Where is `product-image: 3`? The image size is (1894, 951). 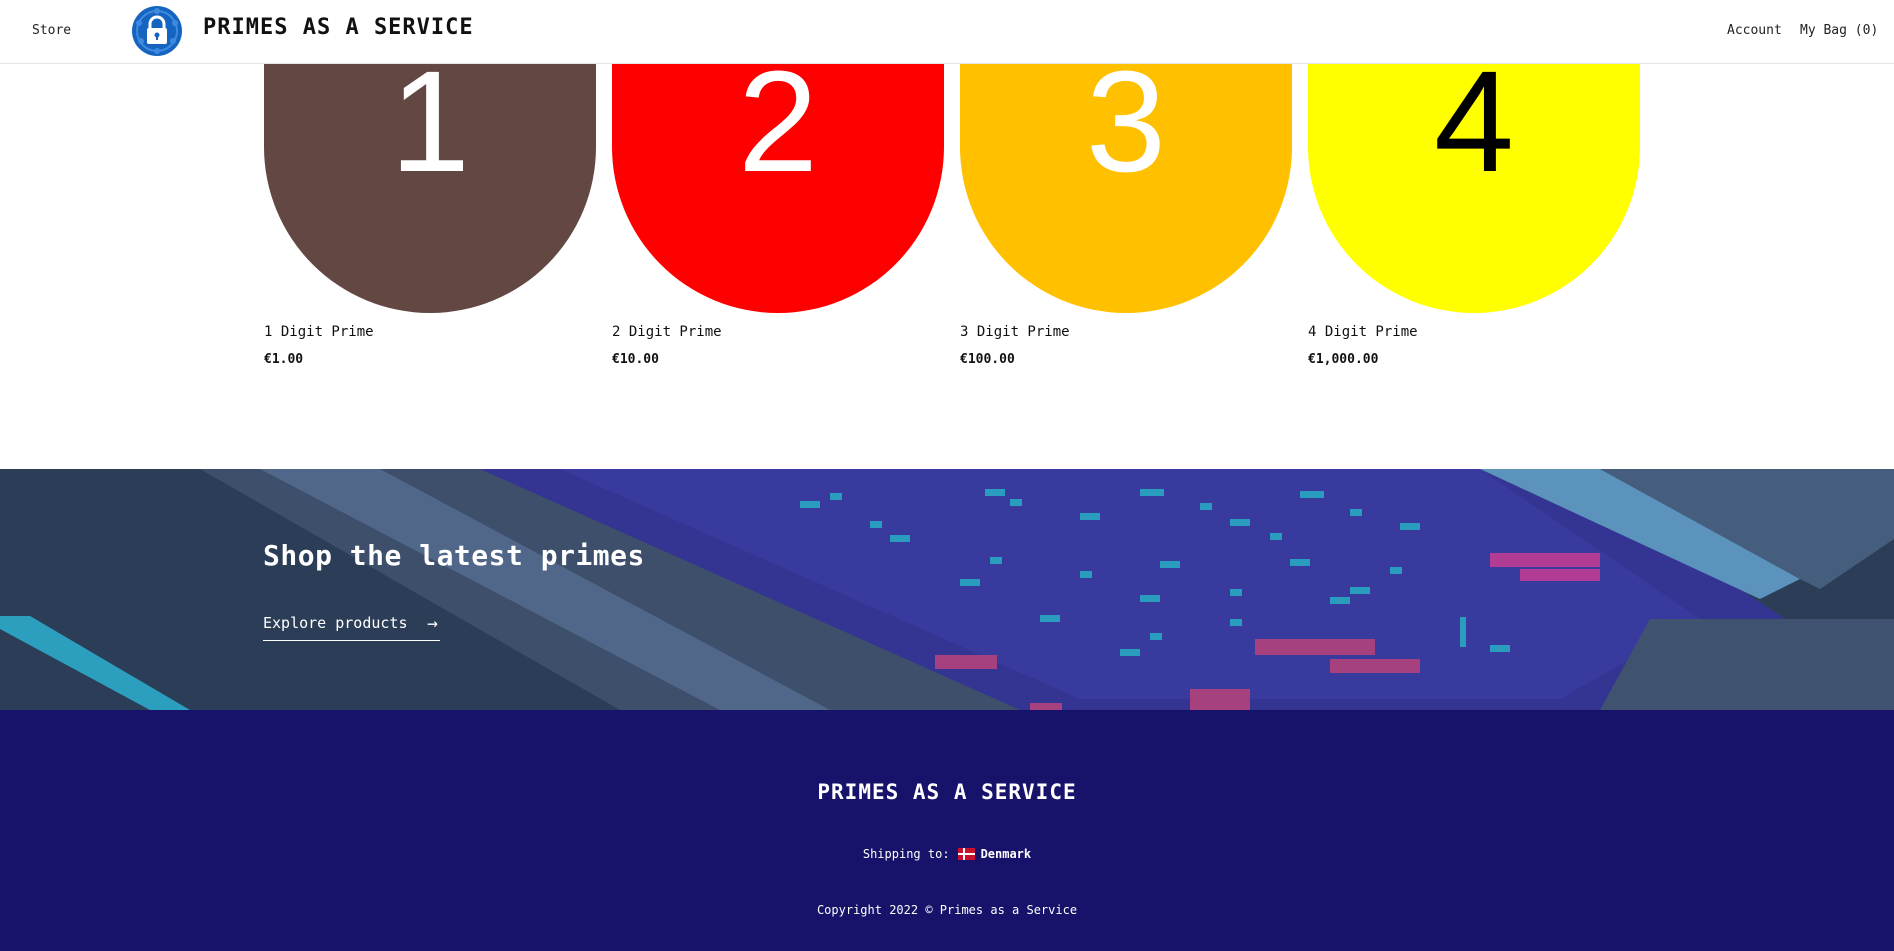 product-image: 3 is located at coordinates (1126, 188).